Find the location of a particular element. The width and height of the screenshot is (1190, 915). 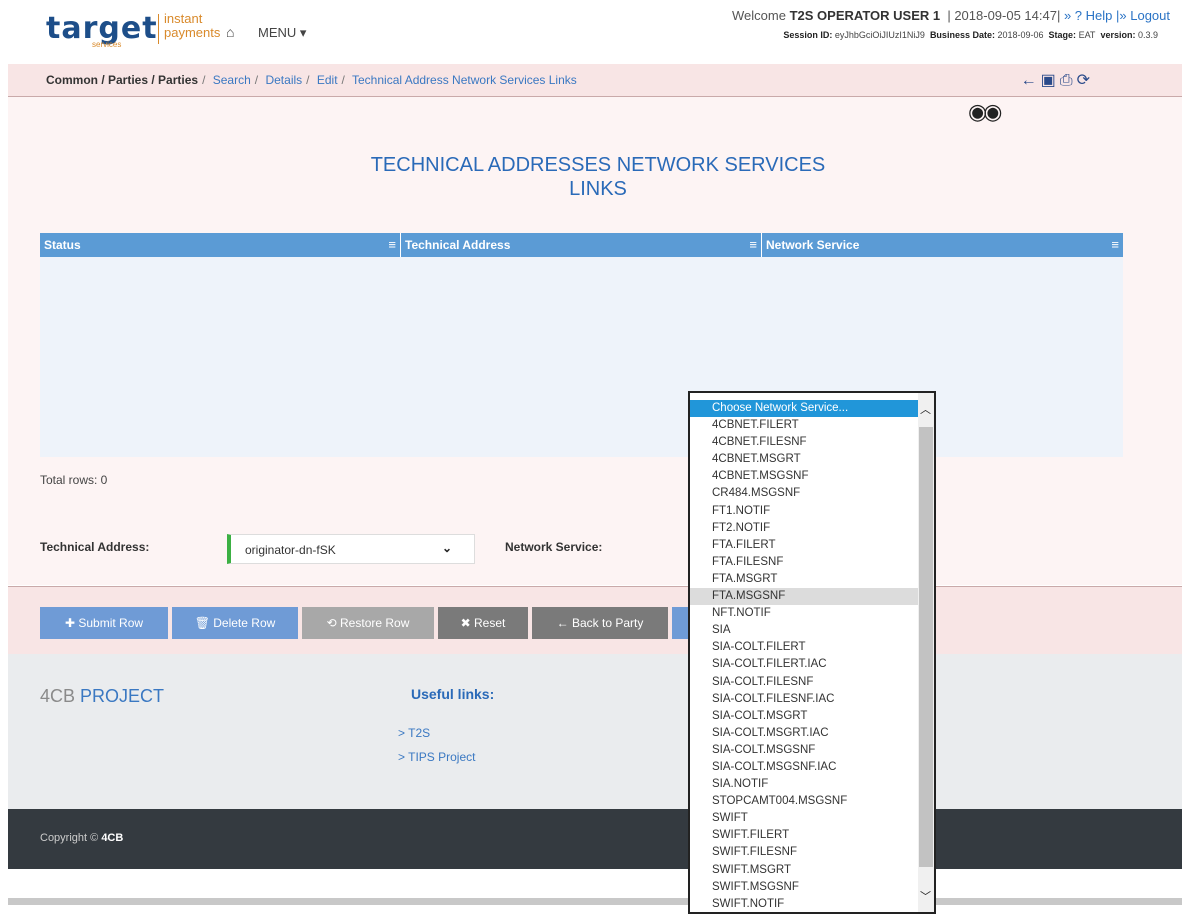

dropdown-option: SIA-COLT.FILERT.IAC is located at coordinates (804, 664).